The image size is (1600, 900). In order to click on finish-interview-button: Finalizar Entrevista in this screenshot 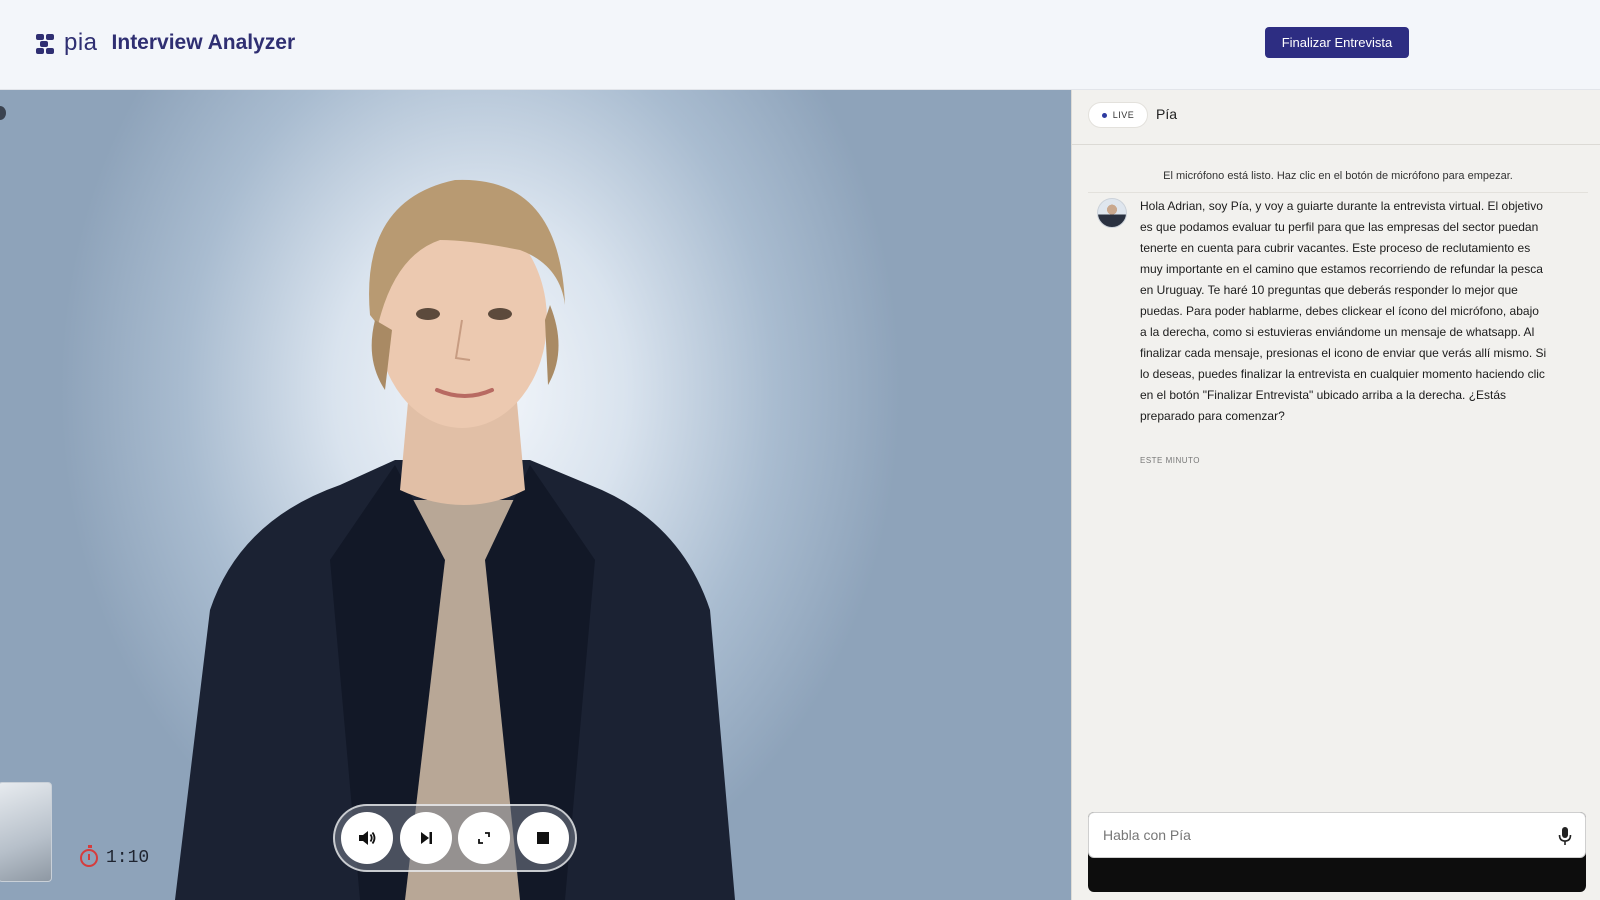, I will do `click(1337, 42)`.